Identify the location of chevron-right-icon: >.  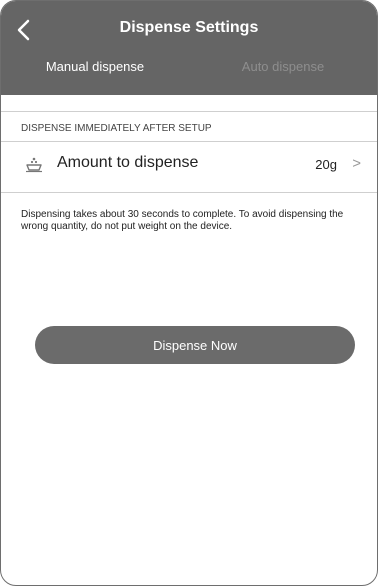
(356, 163).